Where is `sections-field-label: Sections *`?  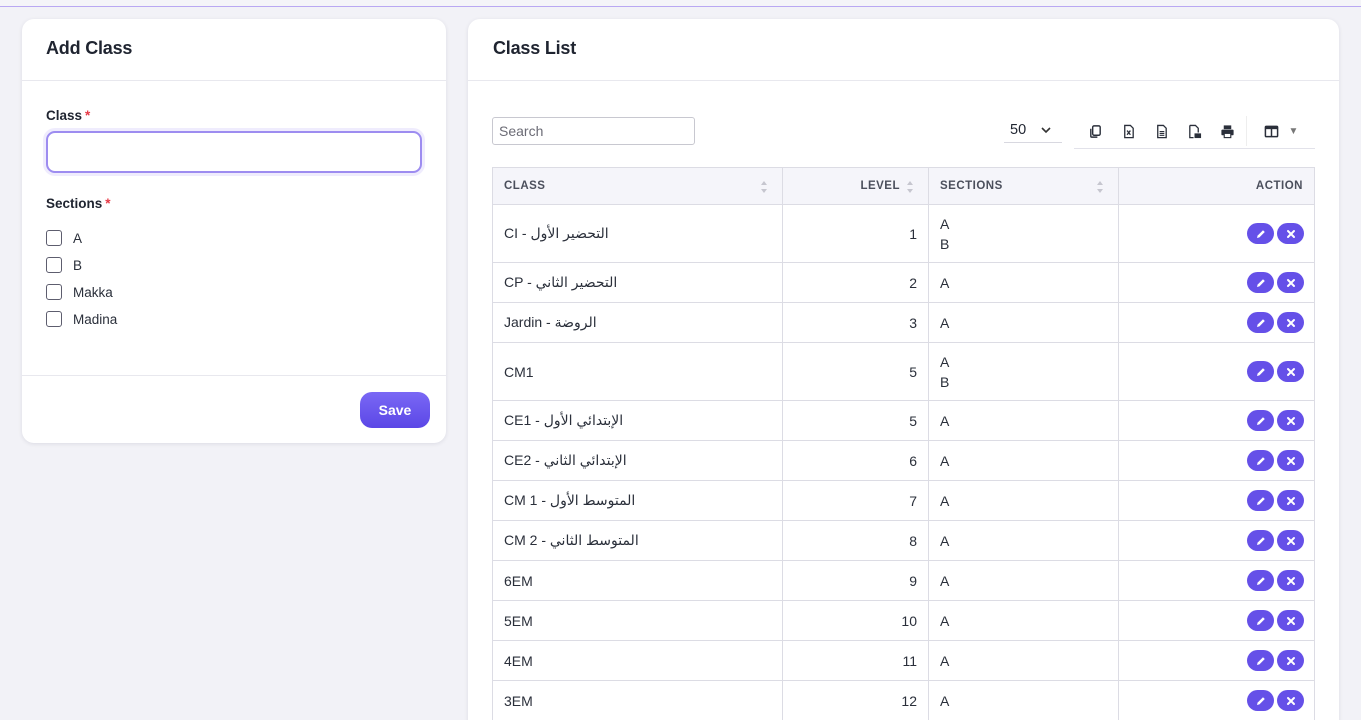 sections-field-label: Sections * is located at coordinates (78, 203).